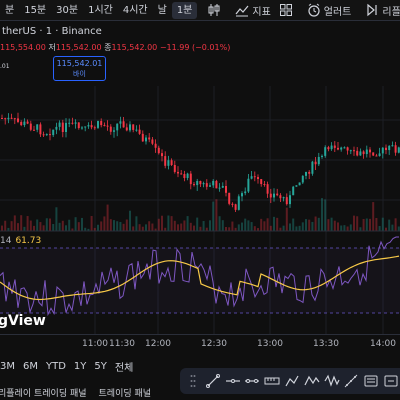  Describe the element at coordinates (233, 381) in the screenshot. I see `horizontal-line-tool-icon` at that location.